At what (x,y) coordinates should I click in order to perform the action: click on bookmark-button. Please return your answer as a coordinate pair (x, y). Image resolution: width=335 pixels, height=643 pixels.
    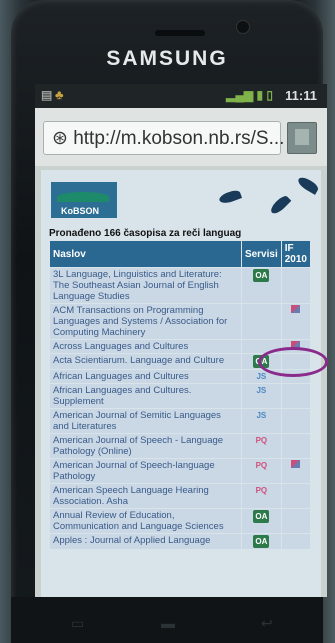
    Looking at the image, I should click on (302, 138).